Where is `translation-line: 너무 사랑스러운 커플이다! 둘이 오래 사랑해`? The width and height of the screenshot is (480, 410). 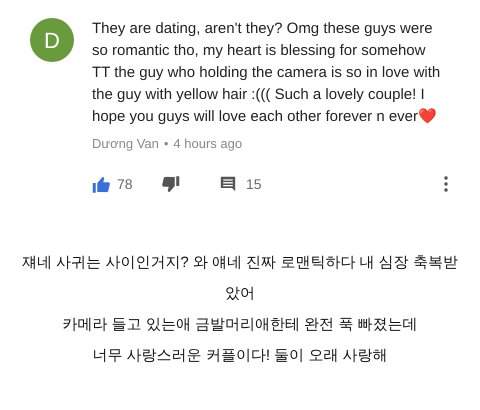 translation-line: 너무 사랑스러운 커플이다! 둘이 오래 사랑해 is located at coordinates (240, 356).